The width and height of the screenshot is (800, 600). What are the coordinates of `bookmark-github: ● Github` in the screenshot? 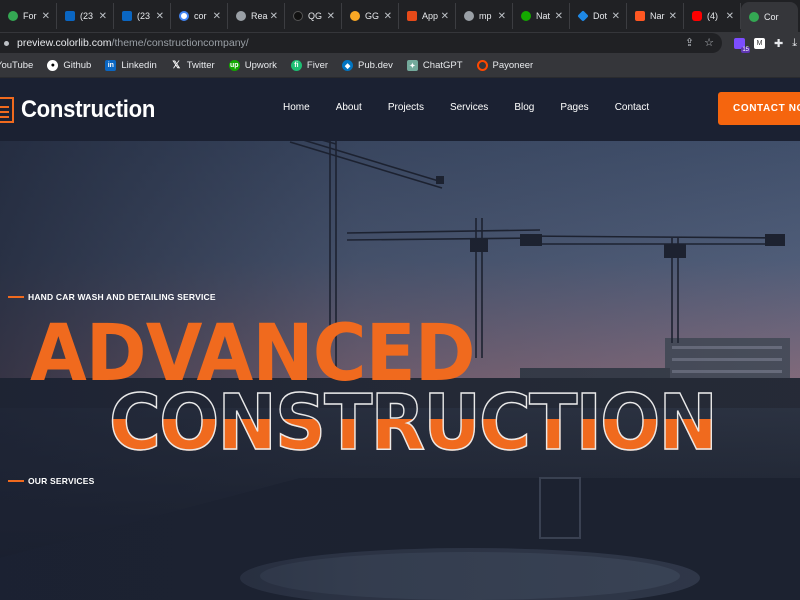 It's located at (69, 65).